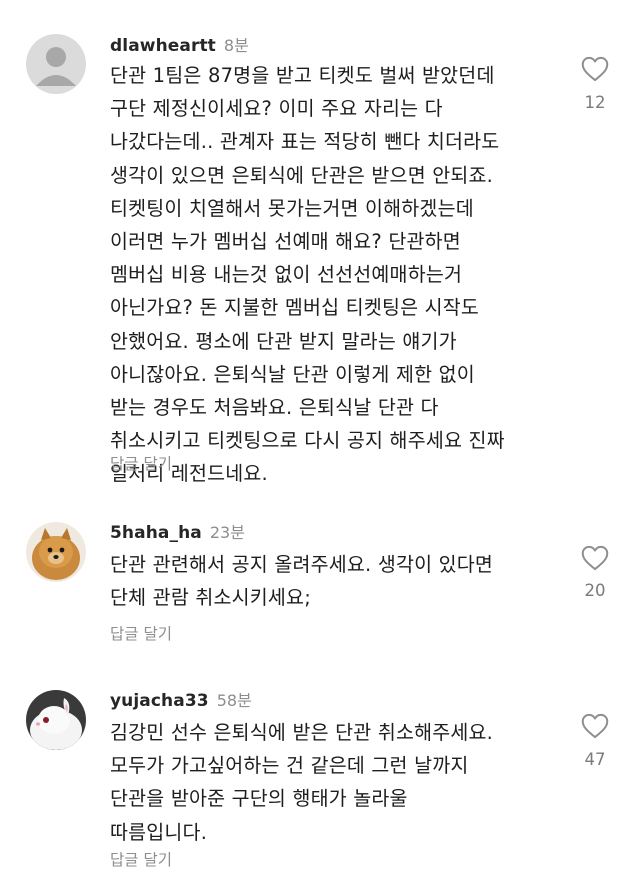 The image size is (640, 882). I want to click on pomeranian-dog-photo, so click(56, 552).